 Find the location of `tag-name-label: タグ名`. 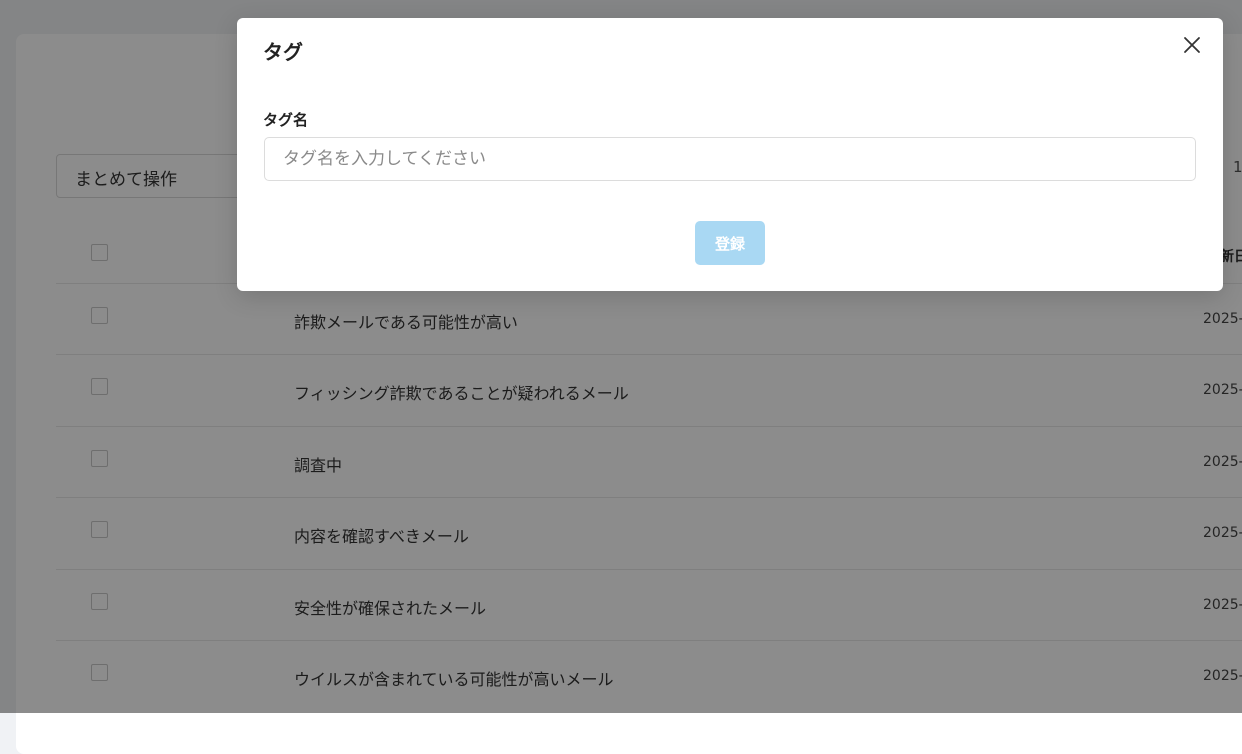

tag-name-label: タグ名 is located at coordinates (286, 120).